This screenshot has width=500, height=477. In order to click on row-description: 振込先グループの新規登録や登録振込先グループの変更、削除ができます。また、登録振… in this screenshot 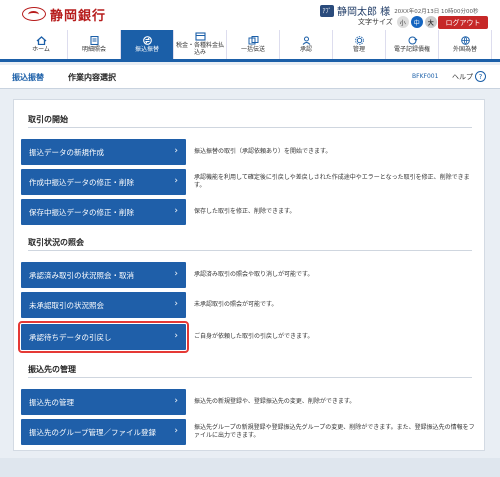, I will do `click(334, 431)`.